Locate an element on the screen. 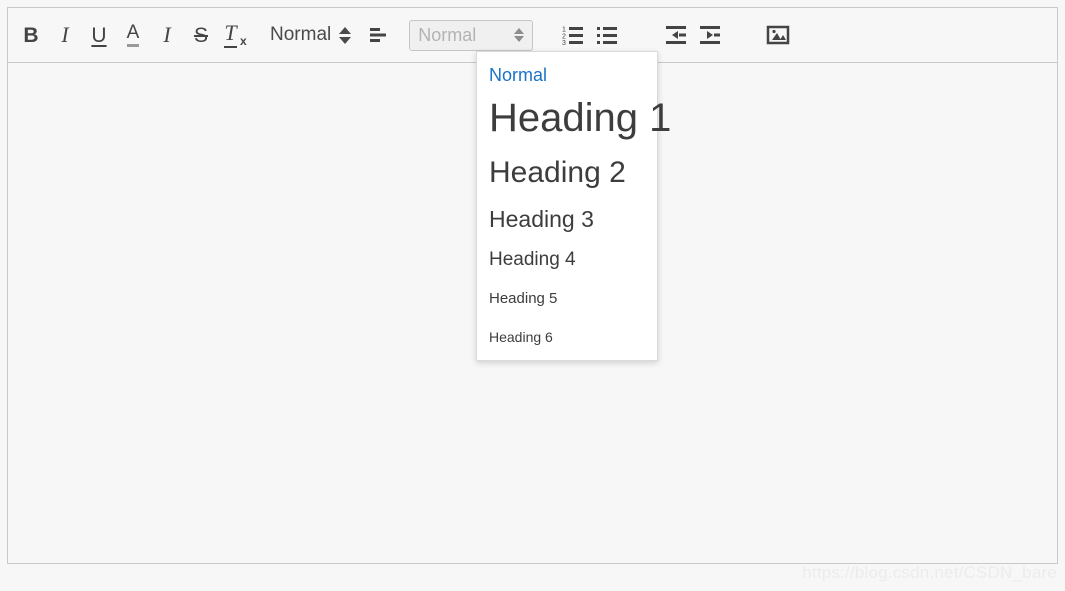 Image resolution: width=1065 pixels, height=591 pixels. dropdown-item-heading-5: Heading 5 is located at coordinates (567, 310).